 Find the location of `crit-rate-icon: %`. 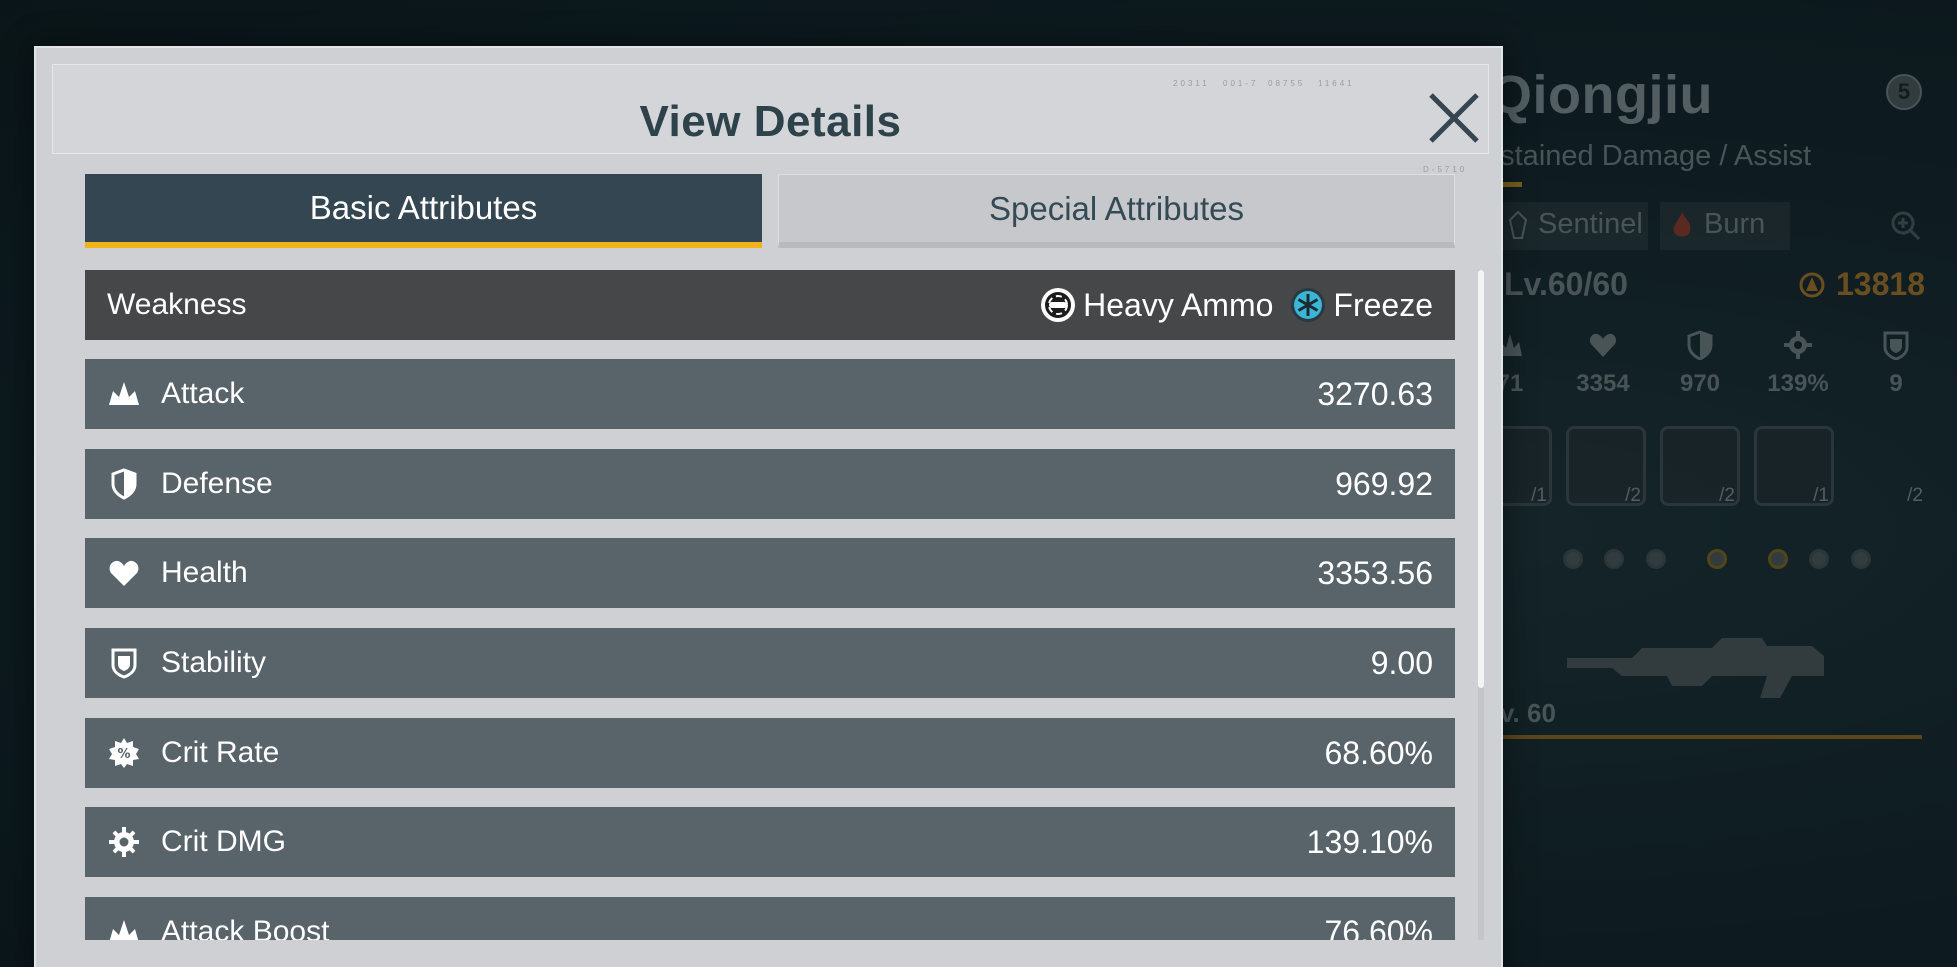

crit-rate-icon: % is located at coordinates (124, 753).